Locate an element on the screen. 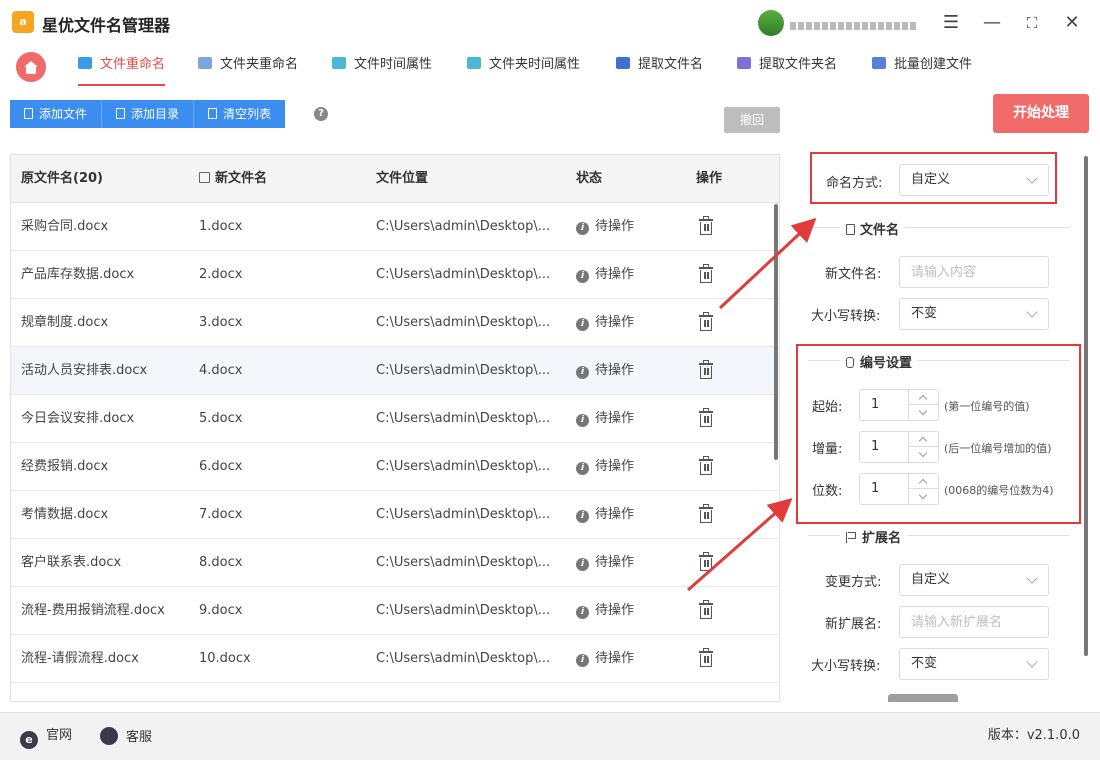 This screenshot has height=760, width=1100. column-location: 文件位置 is located at coordinates (402, 179).